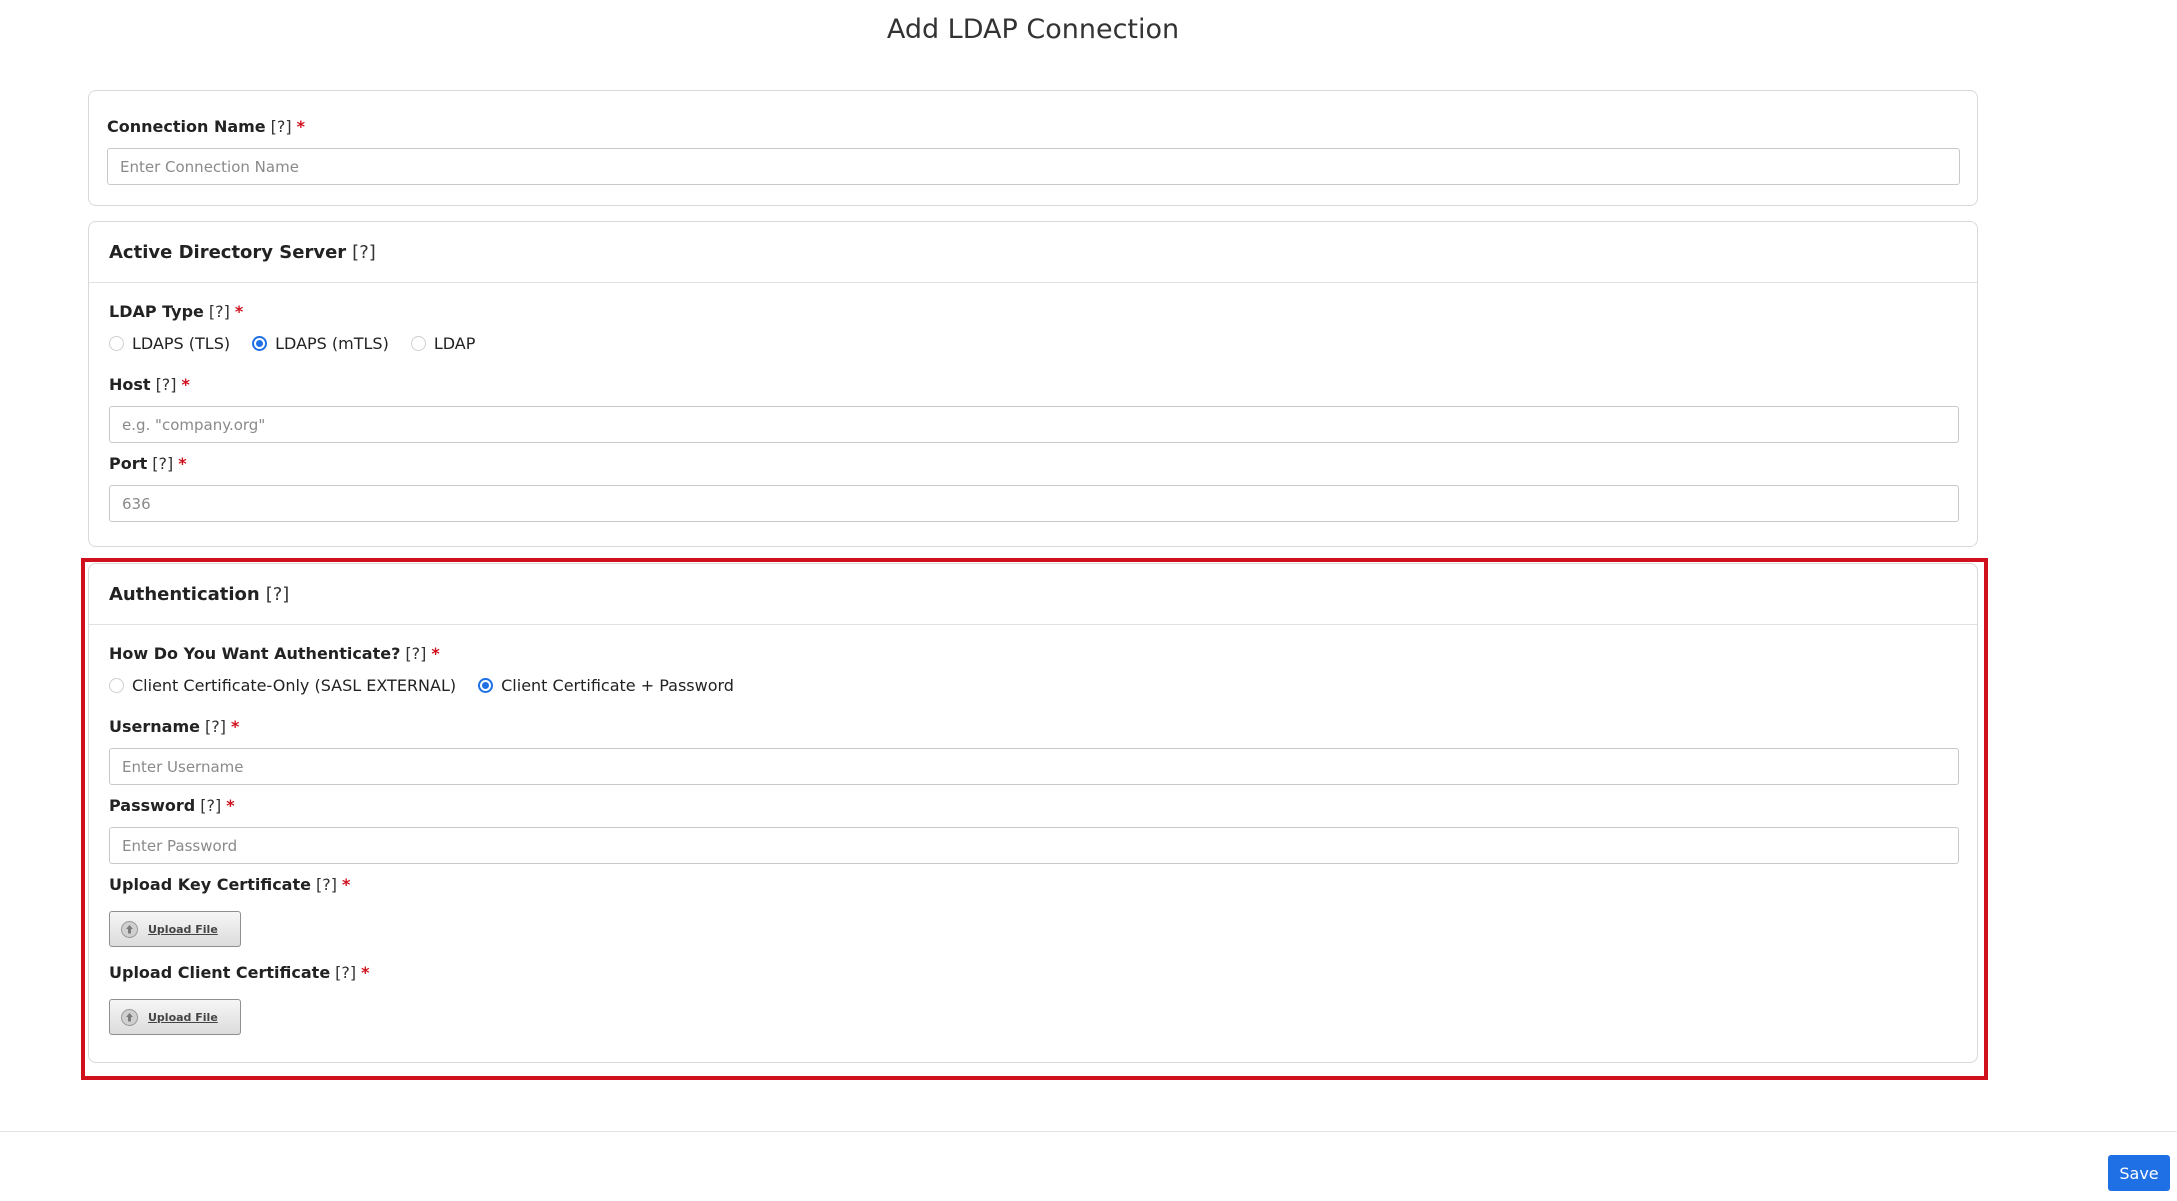 Image resolution: width=2177 pixels, height=1201 pixels. What do you see at coordinates (282, 685) in the screenshot?
I see `radio-cert-only: Client Certificate-Only (SASL EXTERNAL)` at bounding box center [282, 685].